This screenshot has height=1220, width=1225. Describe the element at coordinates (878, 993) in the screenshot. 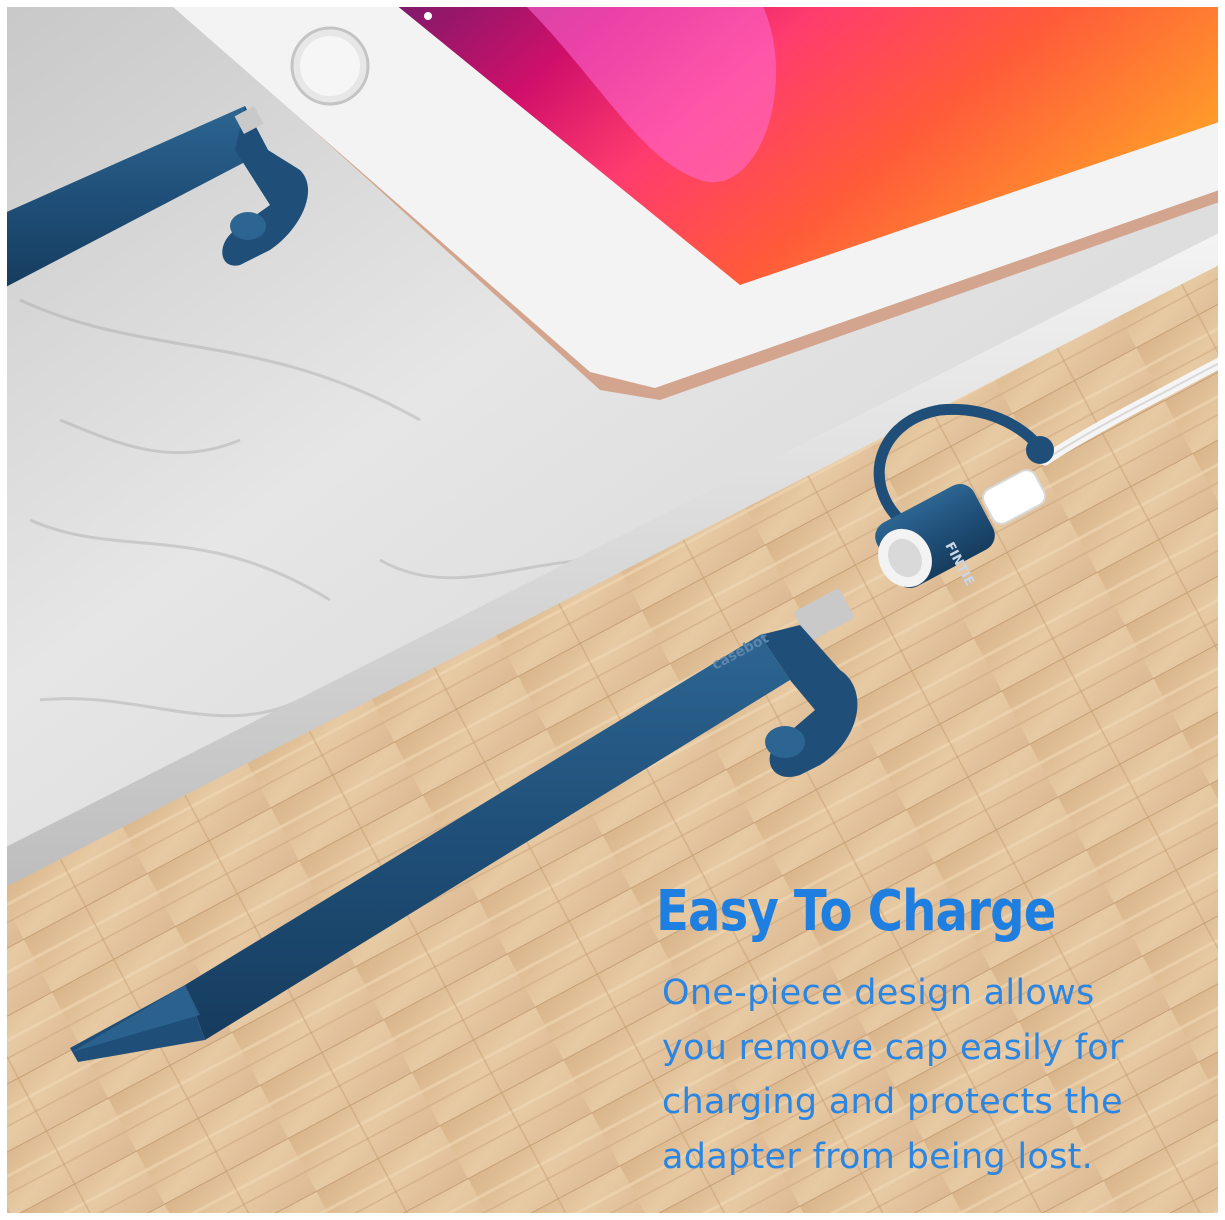

I see `description-line: One-piece design allows` at that location.